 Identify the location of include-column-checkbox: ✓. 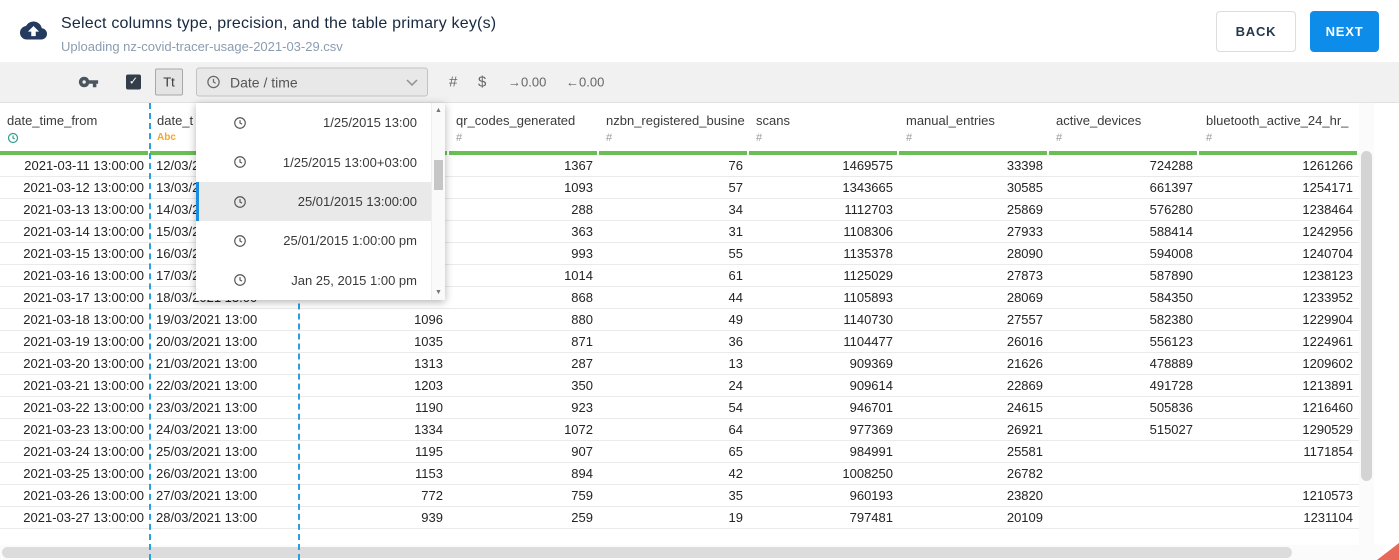
(133, 82).